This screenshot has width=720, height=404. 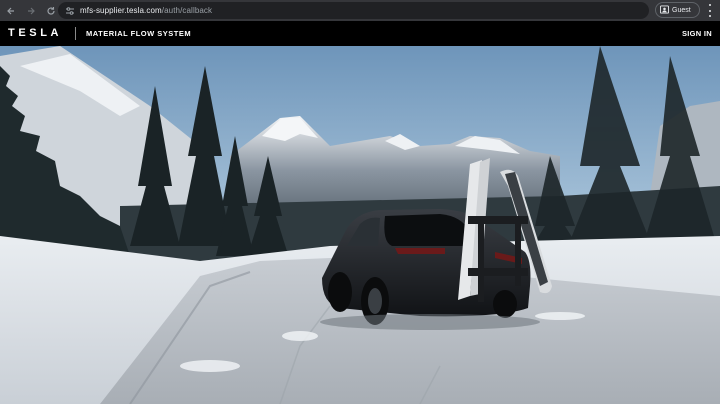 What do you see at coordinates (35, 33) in the screenshot?
I see `tesla-logo: TESLA` at bounding box center [35, 33].